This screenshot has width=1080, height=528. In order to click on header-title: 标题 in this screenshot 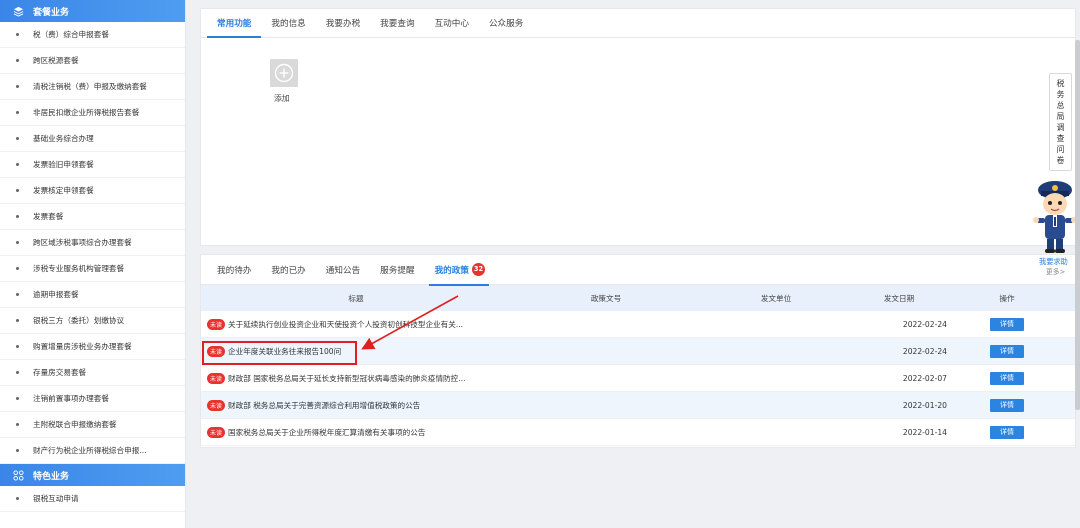, I will do `click(356, 298)`.